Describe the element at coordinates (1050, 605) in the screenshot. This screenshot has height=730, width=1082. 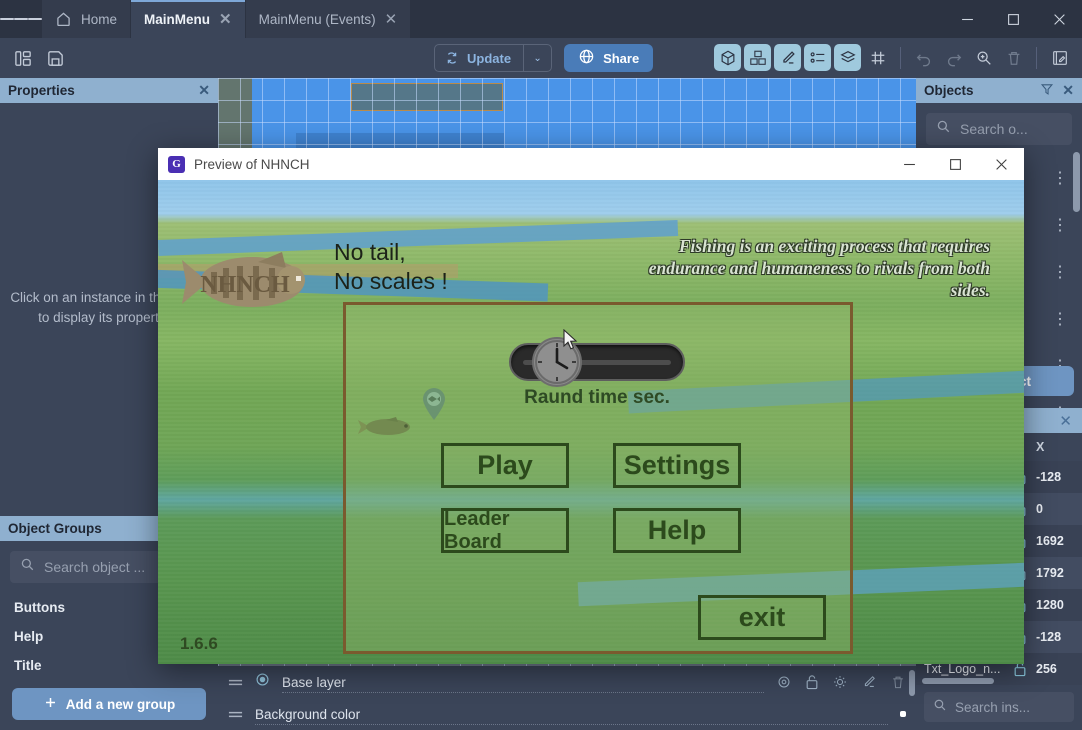
I see `instance-x: 1280` at that location.